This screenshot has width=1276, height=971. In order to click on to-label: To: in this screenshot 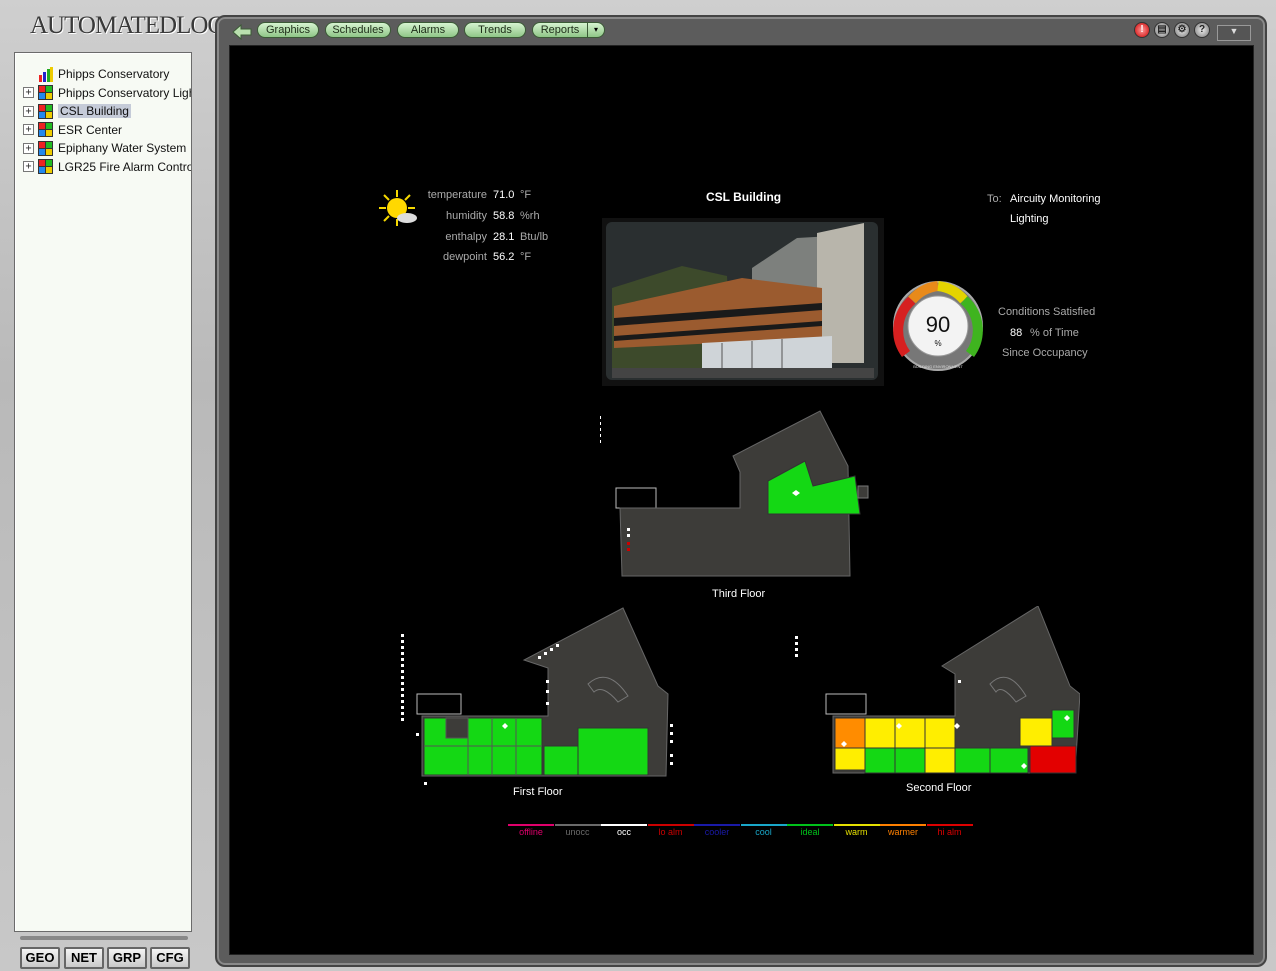, I will do `click(994, 199)`.